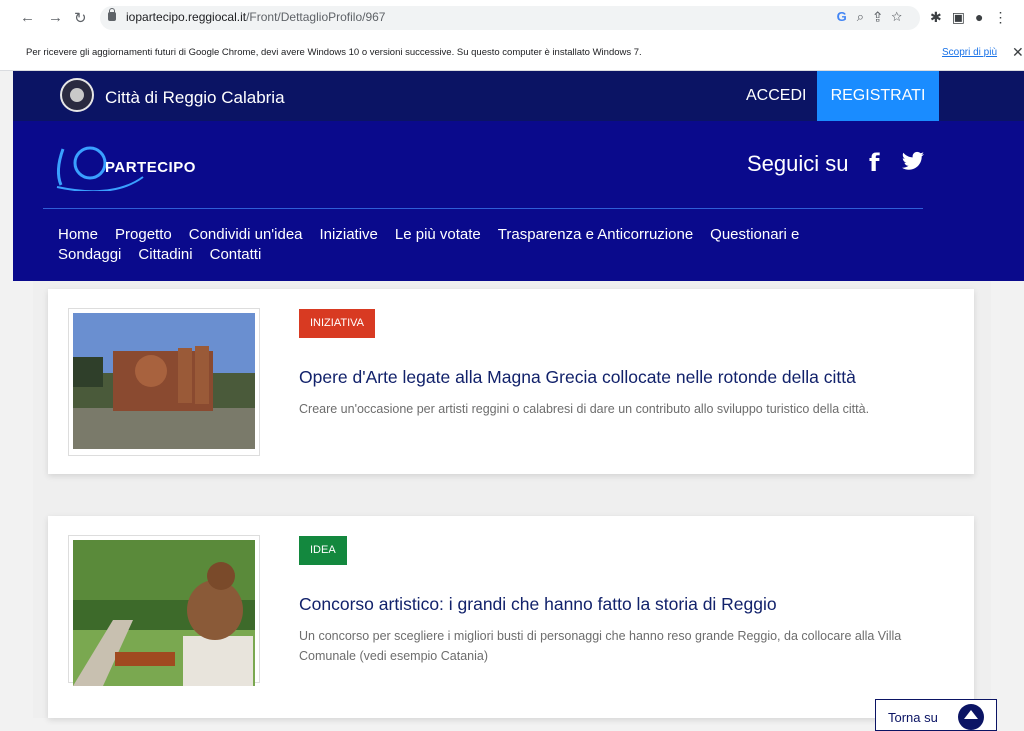 The height and width of the screenshot is (731, 1024). Describe the element at coordinates (901, 16) in the screenshot. I see `star-icon: ☆` at that location.